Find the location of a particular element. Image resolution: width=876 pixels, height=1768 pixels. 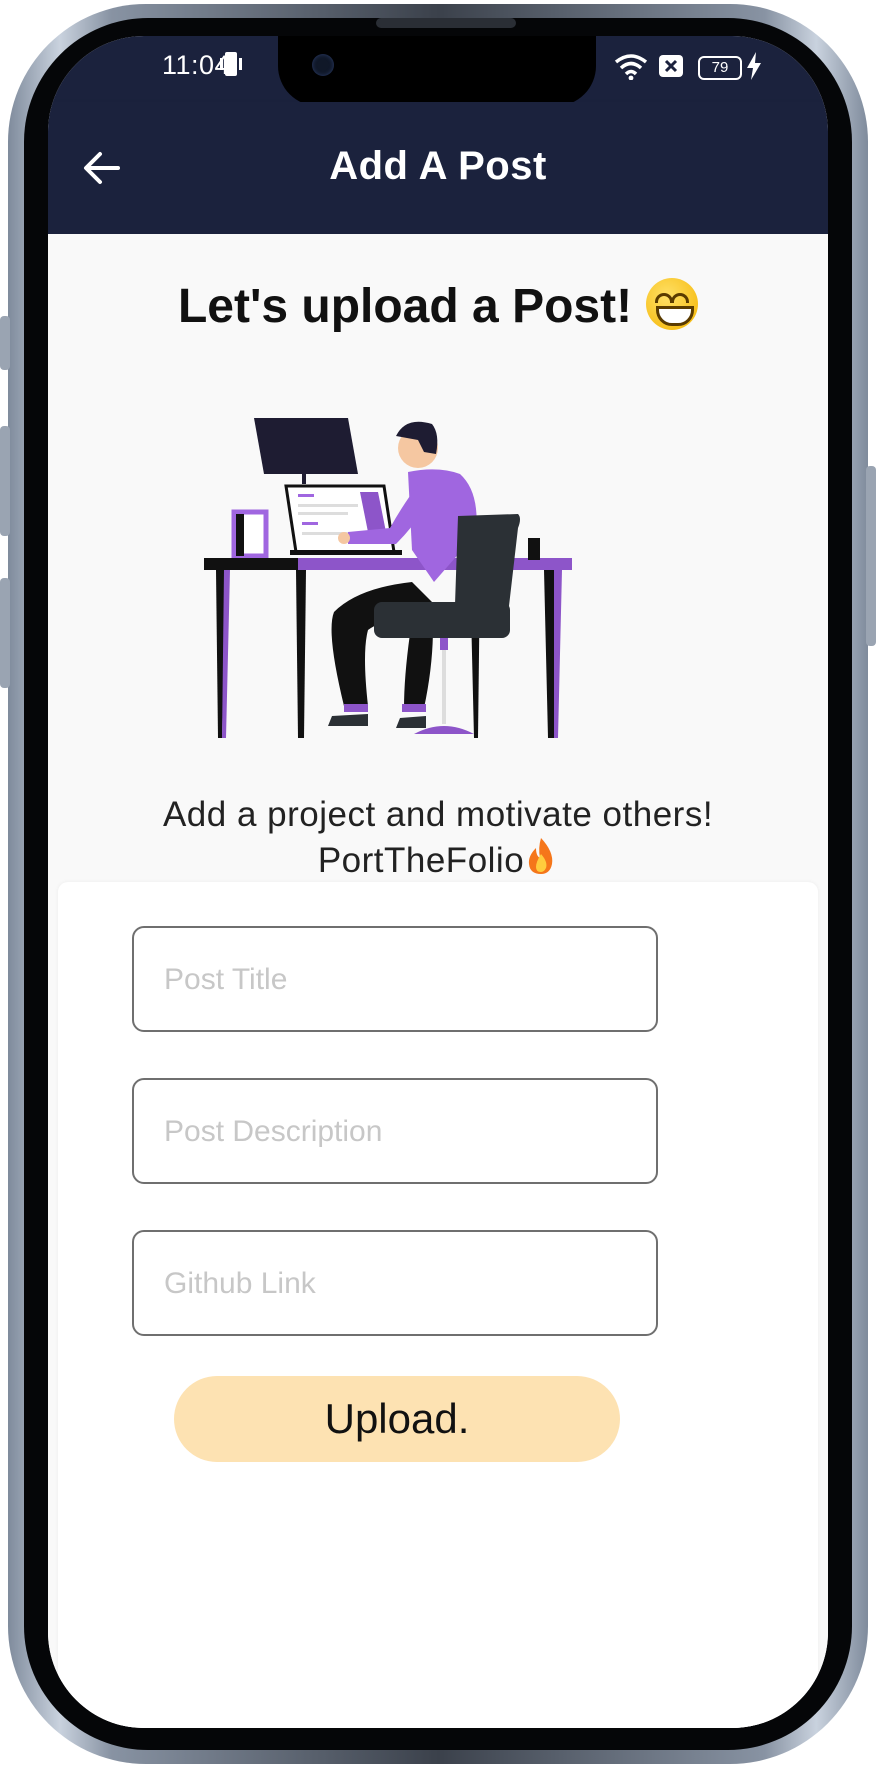

battery-indicator: 79 is located at coordinates (720, 68).